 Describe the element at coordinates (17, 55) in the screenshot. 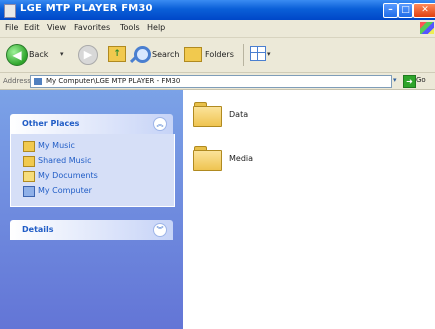

I see `back-arrow-icon: ◀` at that location.